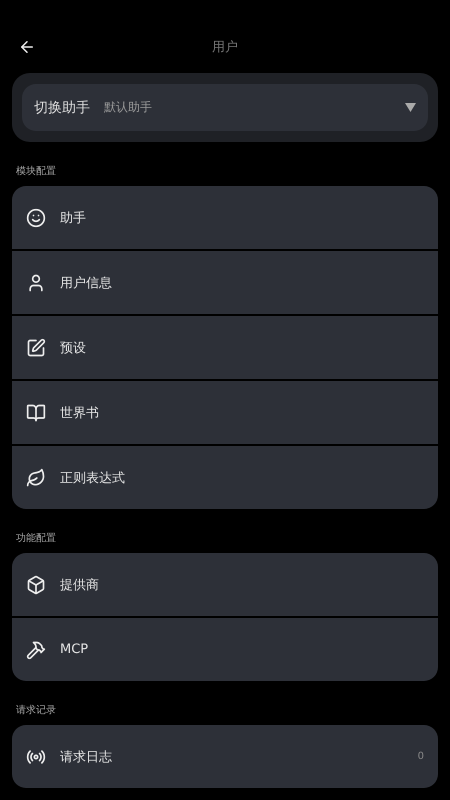 Image resolution: width=450 pixels, height=800 pixels. What do you see at coordinates (225, 649) in the screenshot?
I see `menu-item: MCP` at bounding box center [225, 649].